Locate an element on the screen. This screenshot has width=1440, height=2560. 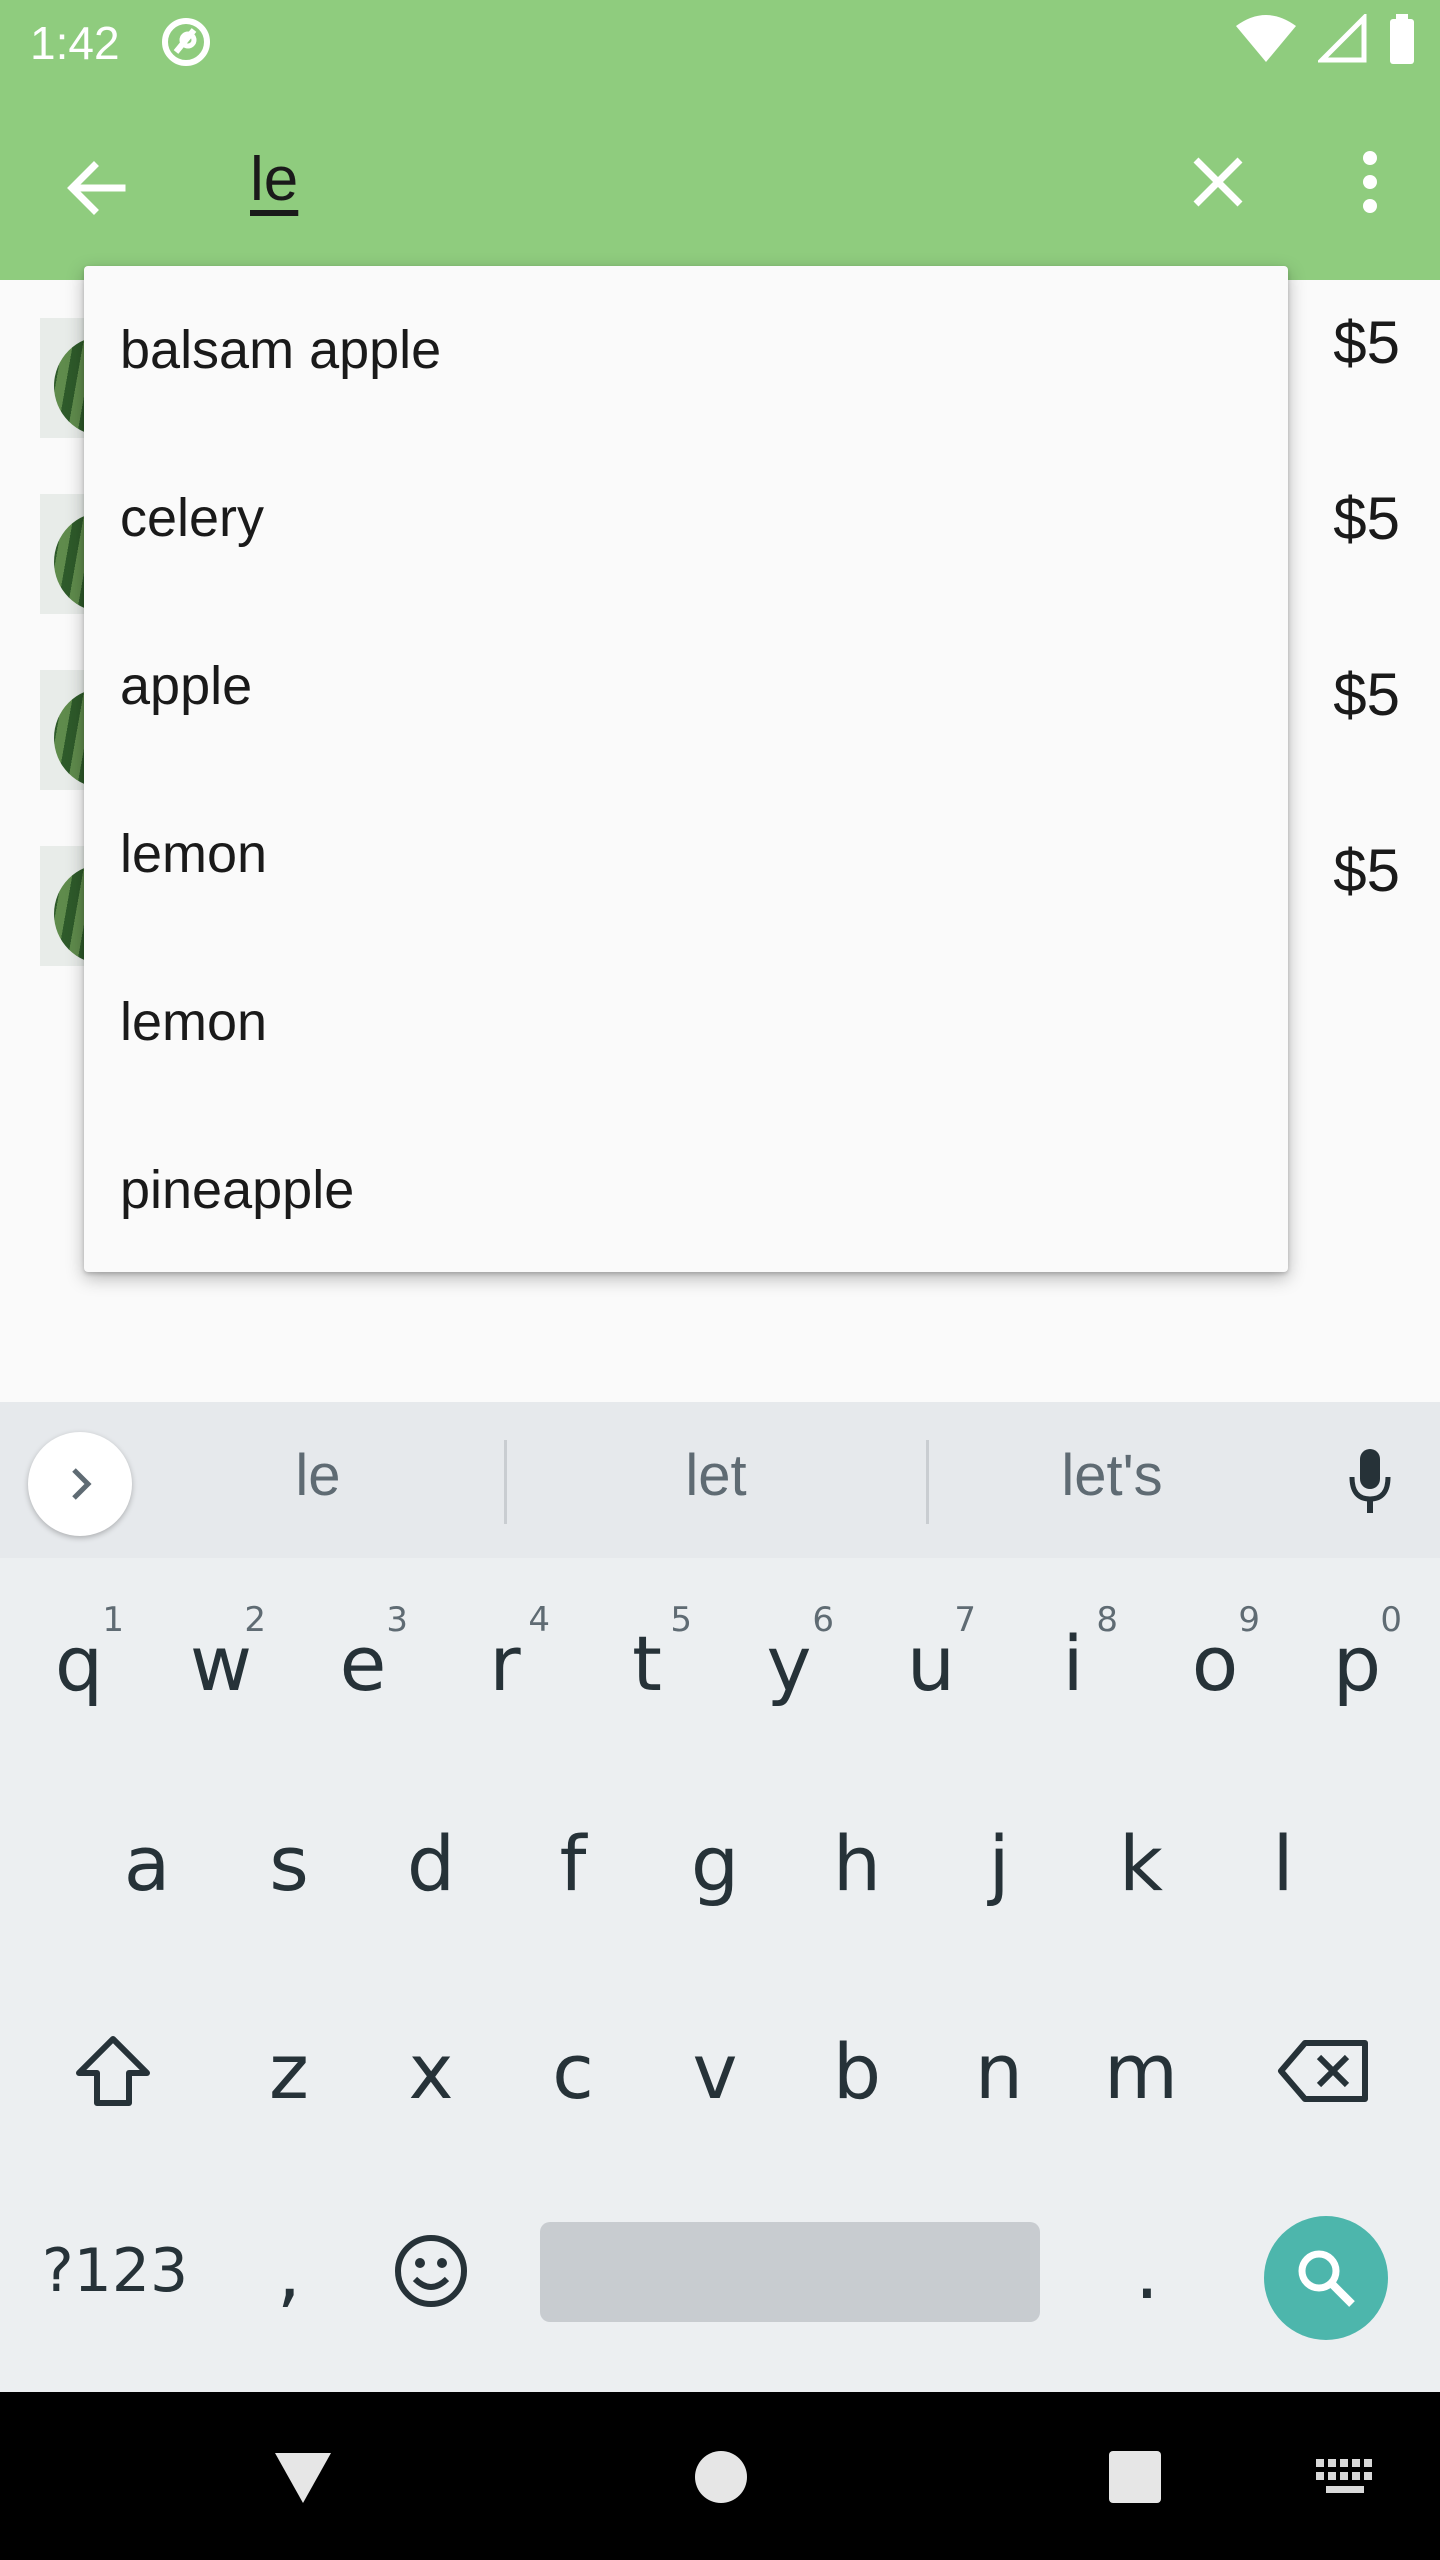
key-label: u is located at coordinates (931, 1663).